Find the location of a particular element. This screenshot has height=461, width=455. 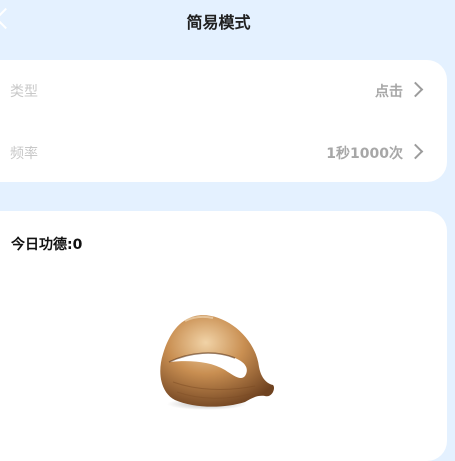

header: 简易模式 is located at coordinates (227, 20).